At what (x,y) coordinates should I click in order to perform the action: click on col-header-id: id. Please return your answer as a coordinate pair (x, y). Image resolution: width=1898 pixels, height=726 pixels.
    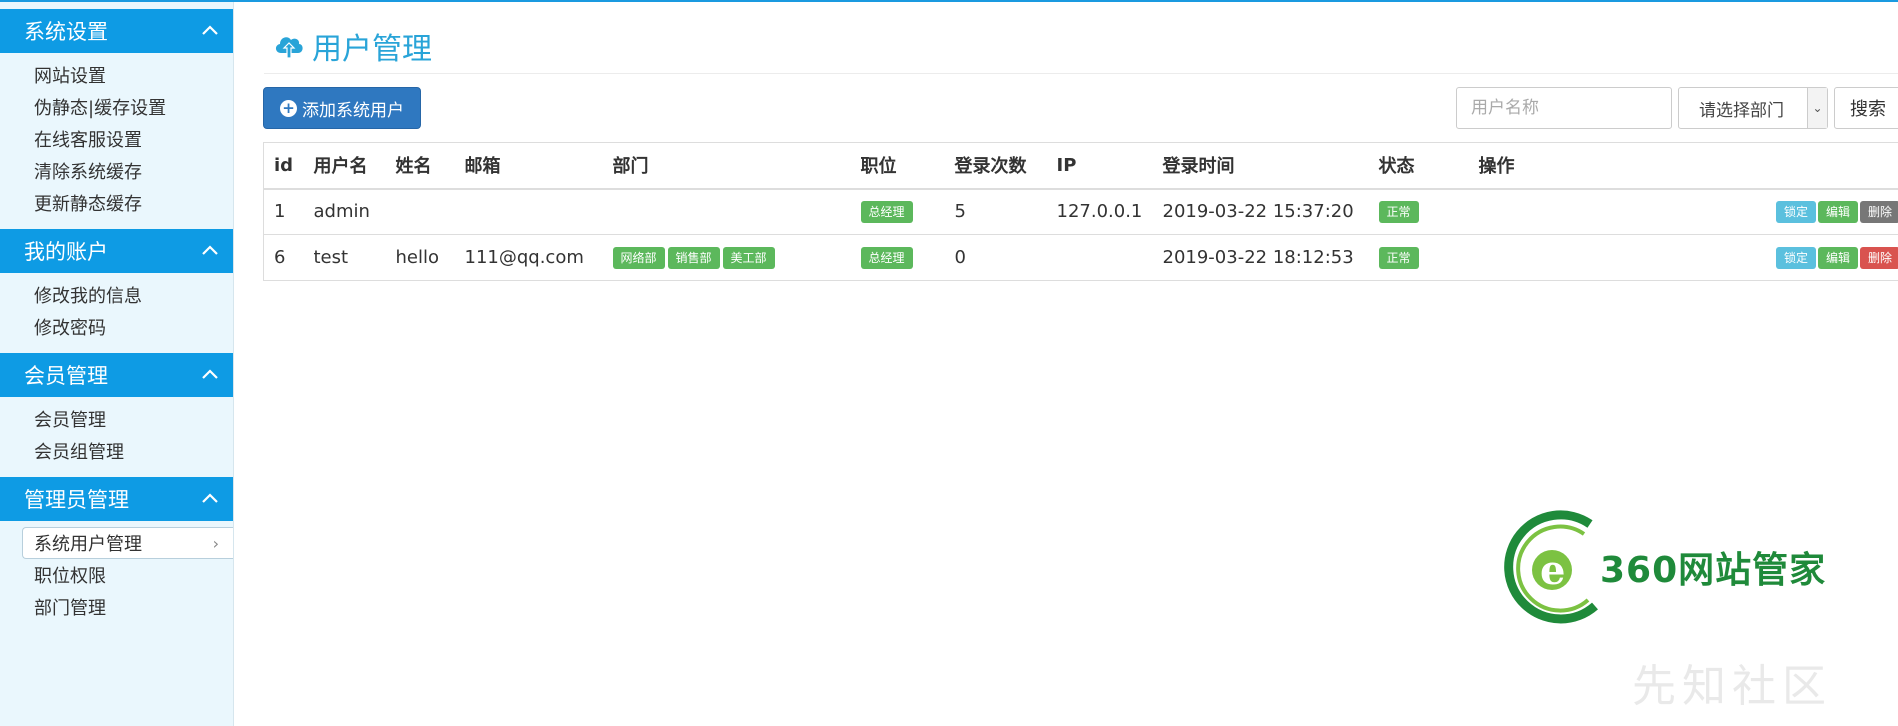
    Looking at the image, I should click on (283, 166).